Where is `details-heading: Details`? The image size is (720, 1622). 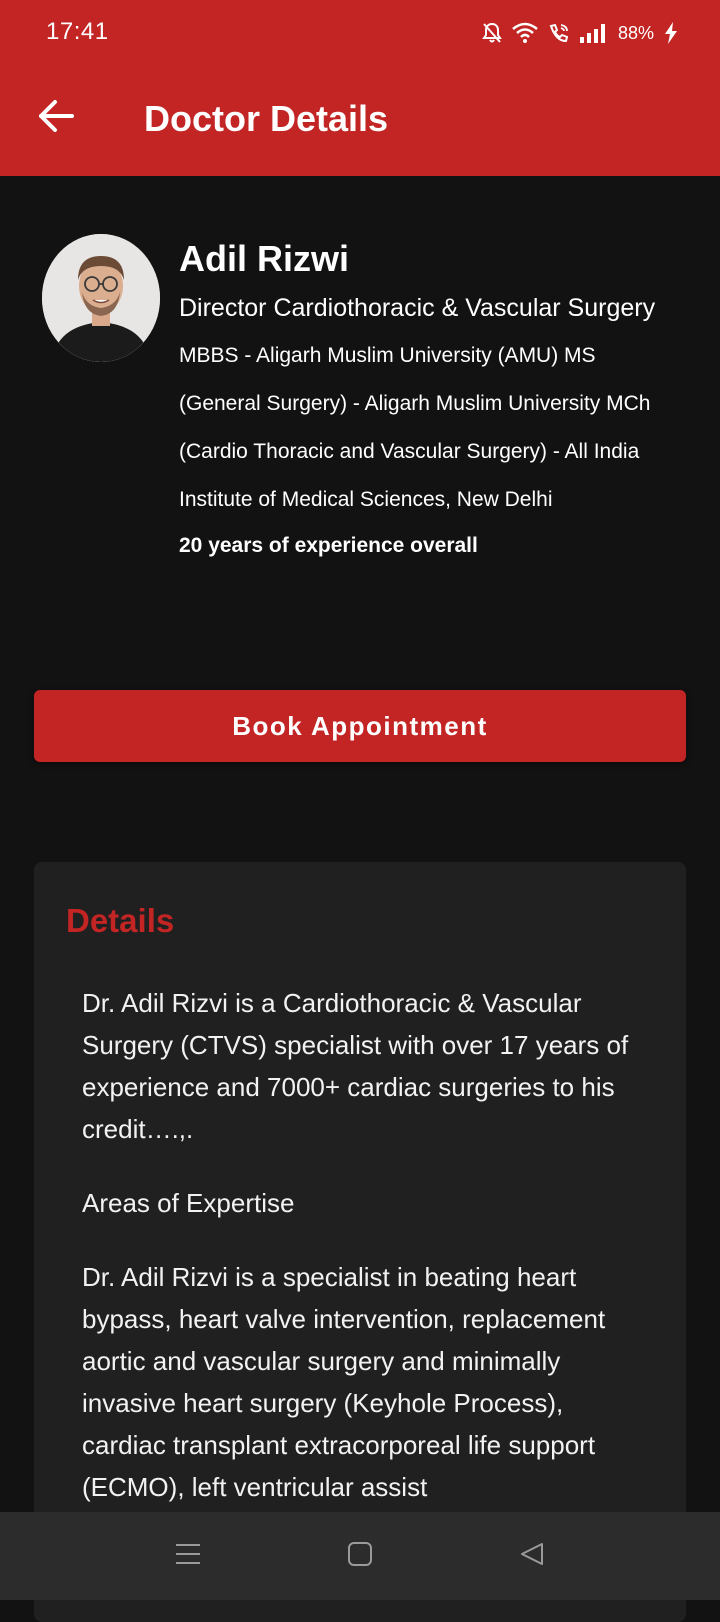
details-heading: Details is located at coordinates (120, 920).